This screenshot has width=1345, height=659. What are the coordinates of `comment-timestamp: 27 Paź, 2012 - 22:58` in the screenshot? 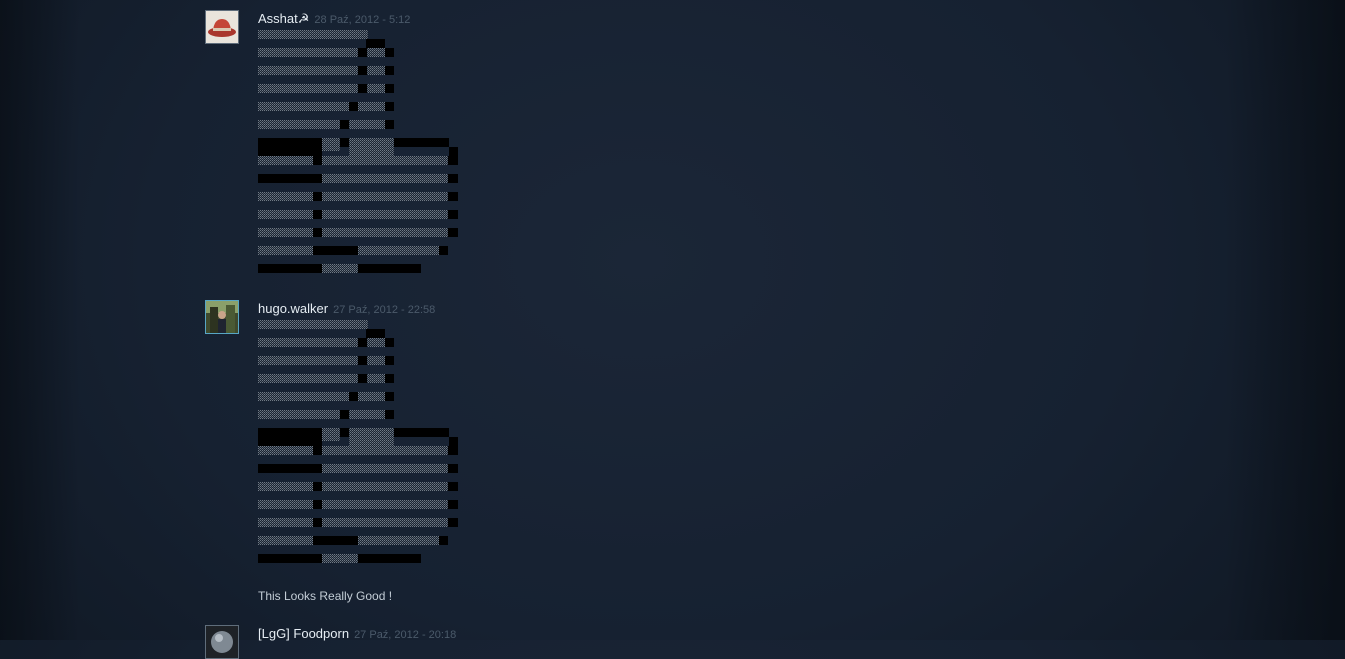 It's located at (384, 310).